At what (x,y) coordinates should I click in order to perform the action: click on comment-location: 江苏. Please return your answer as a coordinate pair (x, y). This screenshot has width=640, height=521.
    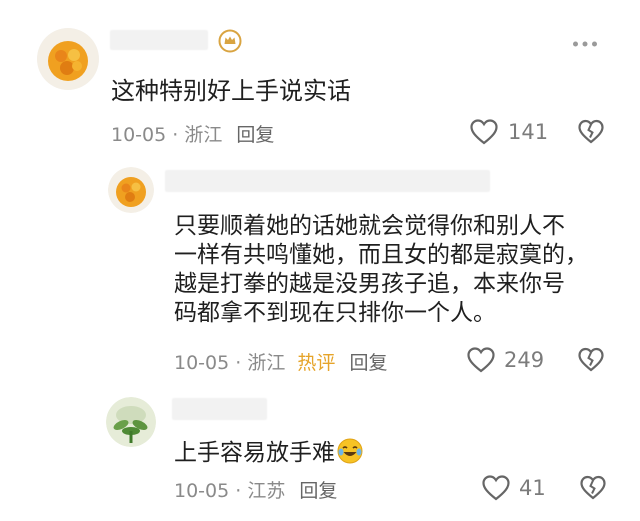
    Looking at the image, I should click on (266, 491).